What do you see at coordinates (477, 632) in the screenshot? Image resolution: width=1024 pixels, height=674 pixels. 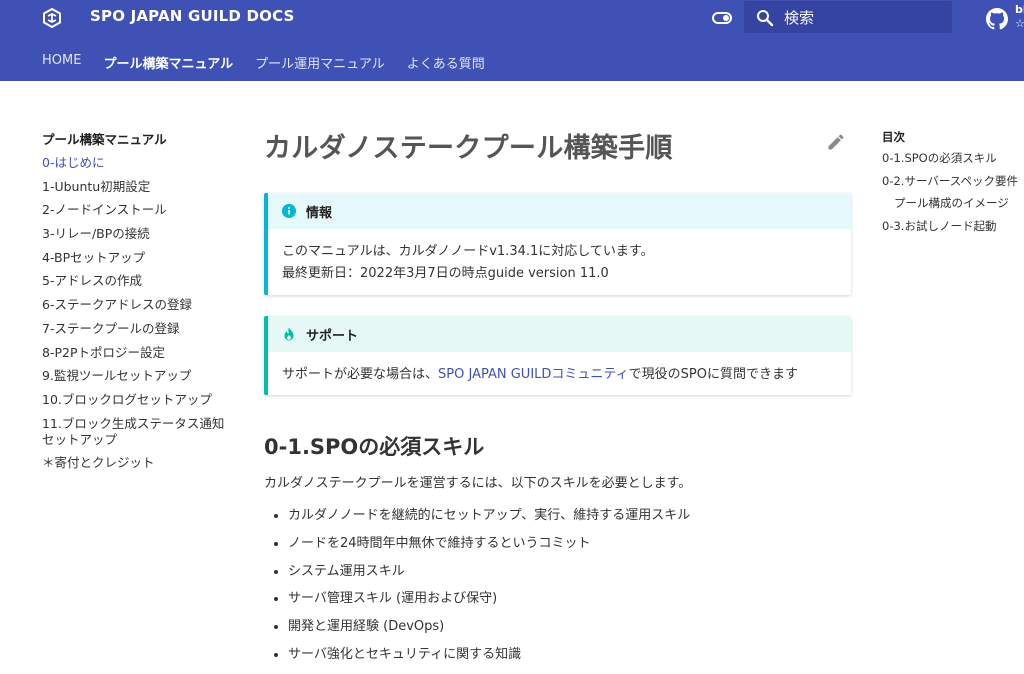 I see `list-item: 開発と運用経験 (DevOps)` at bounding box center [477, 632].